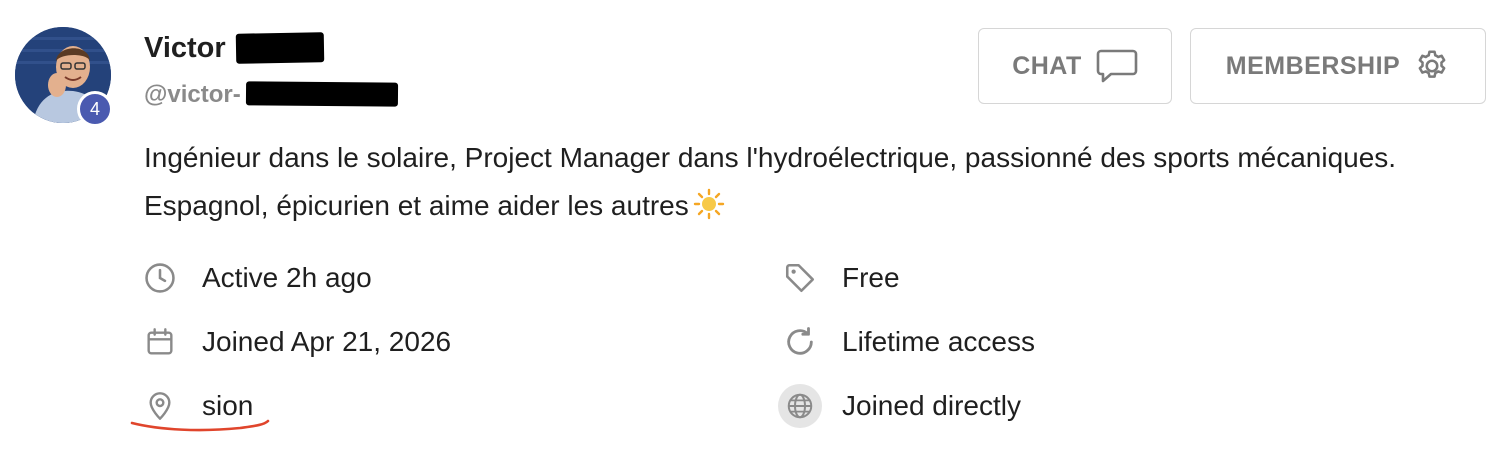  I want to click on tag-icon, so click(800, 278).